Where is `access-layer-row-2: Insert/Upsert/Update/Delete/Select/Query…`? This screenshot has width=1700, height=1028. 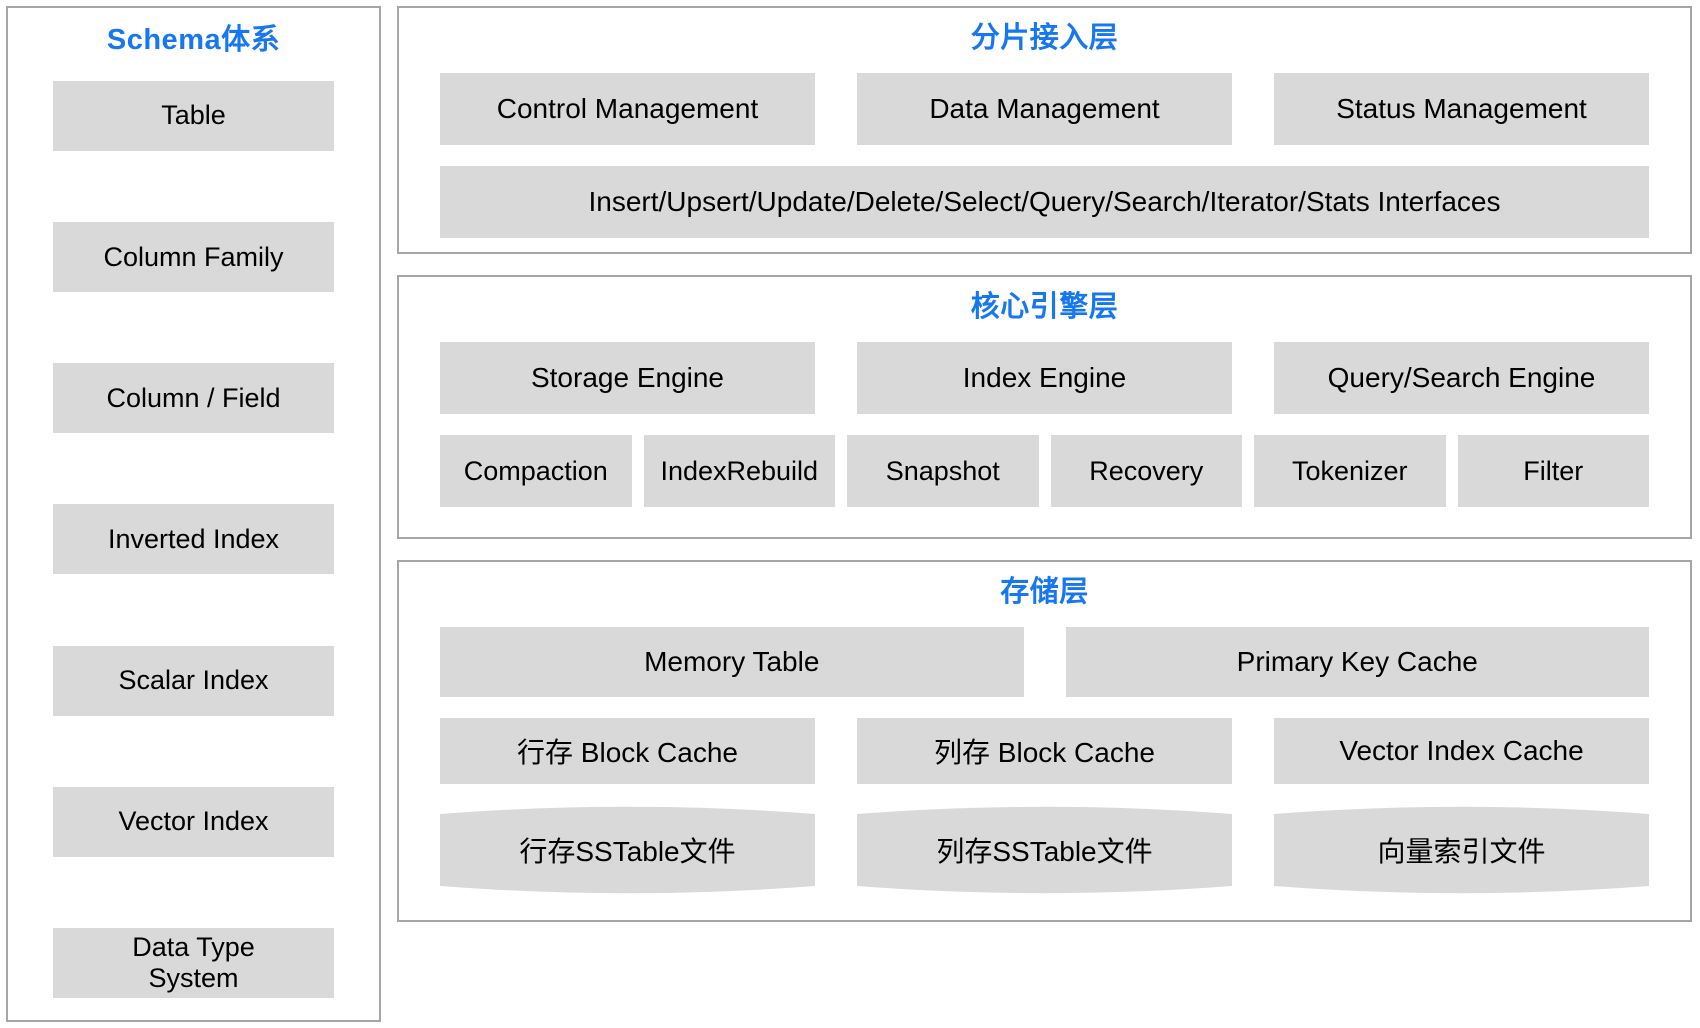 access-layer-row-2: Insert/Upsert/Update/Delete/Select/Query… is located at coordinates (1044, 202).